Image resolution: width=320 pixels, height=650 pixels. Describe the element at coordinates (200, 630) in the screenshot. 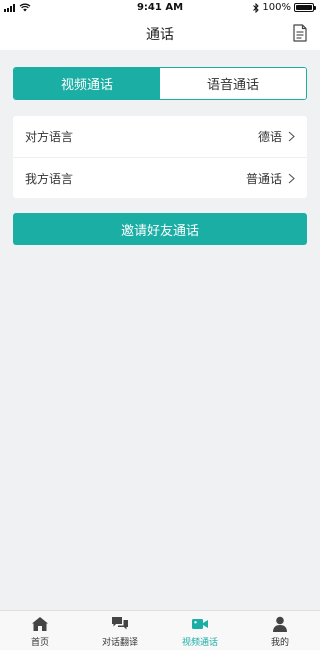

I see `tab-bar-video-call: 视频通话` at that location.